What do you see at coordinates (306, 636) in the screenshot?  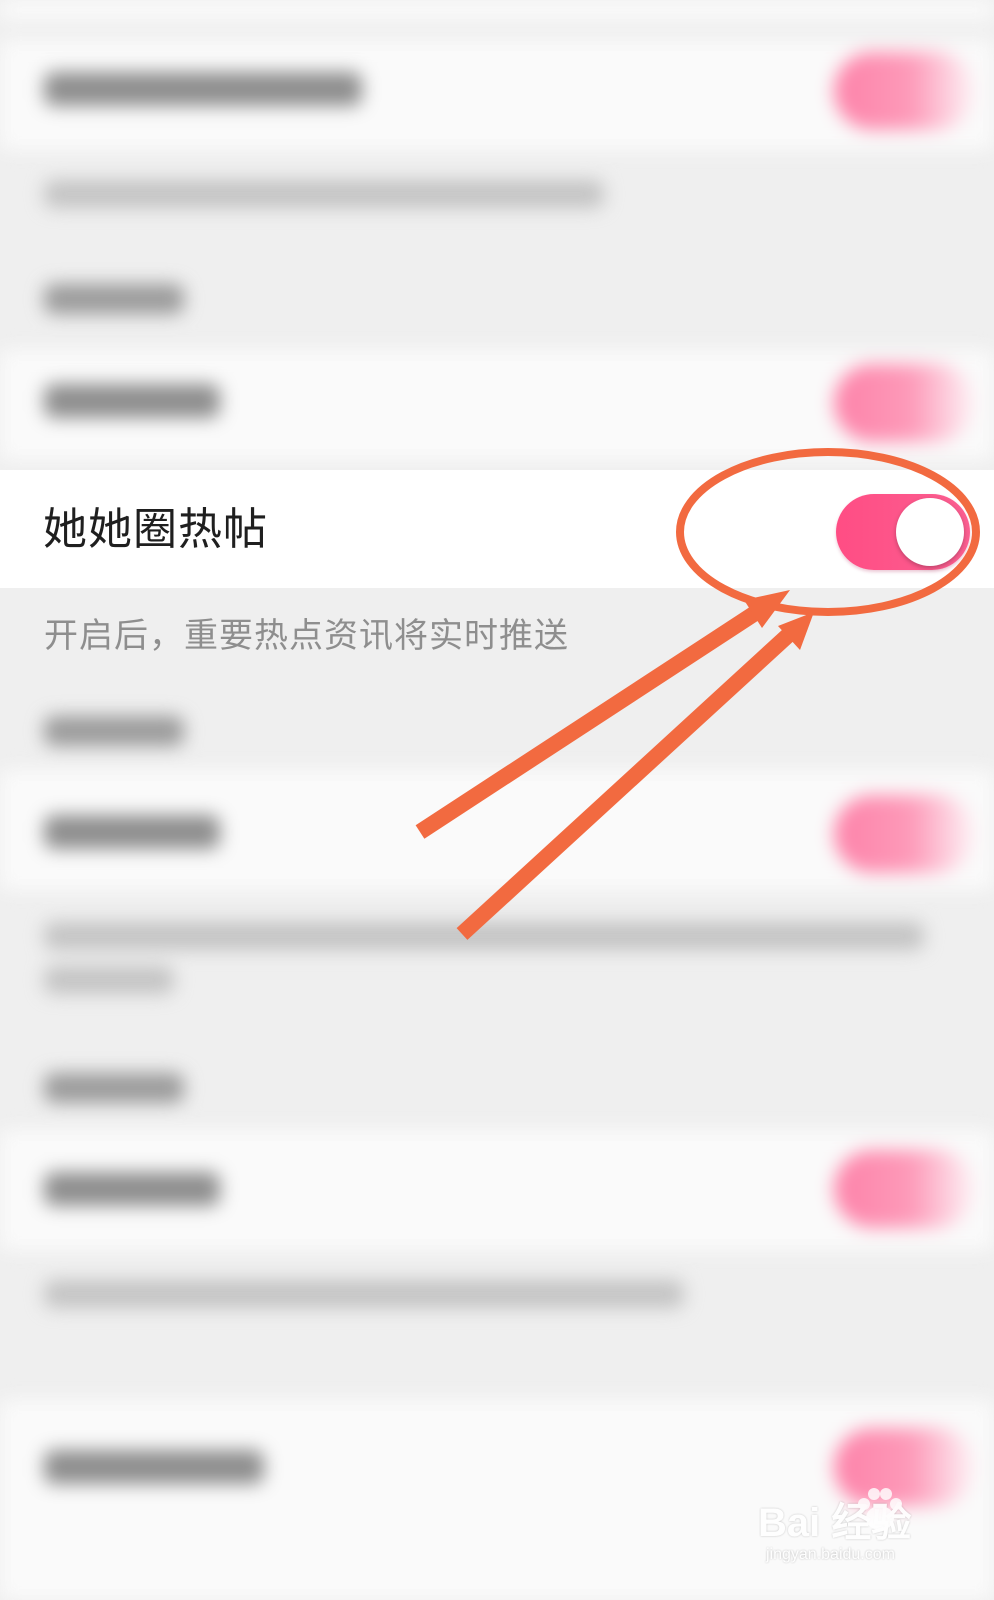 I see `hot-posts-description: 开启后，重要热点资讯将实时推送` at bounding box center [306, 636].